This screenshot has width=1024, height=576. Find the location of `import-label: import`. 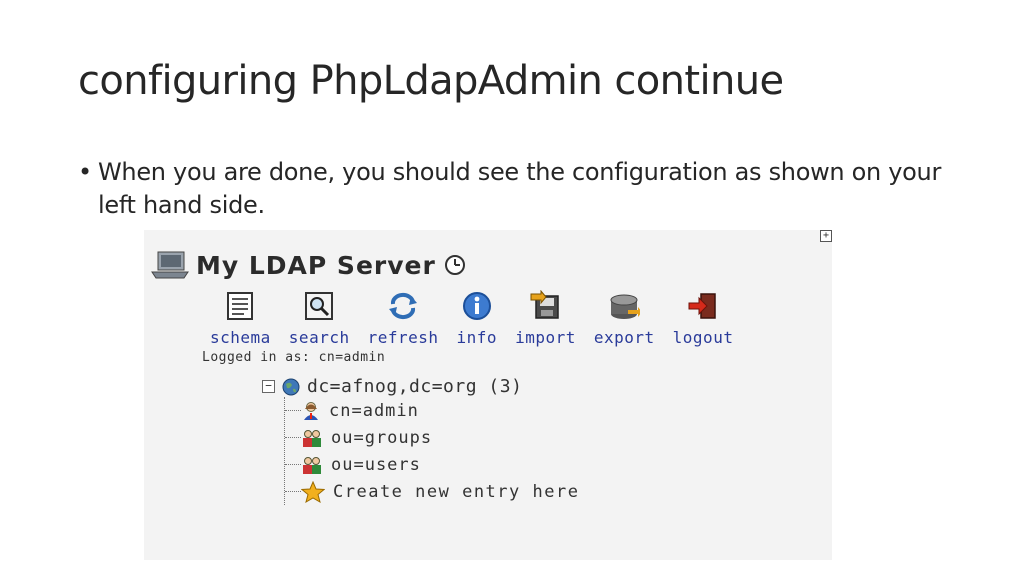

import-label: import is located at coordinates (545, 337).